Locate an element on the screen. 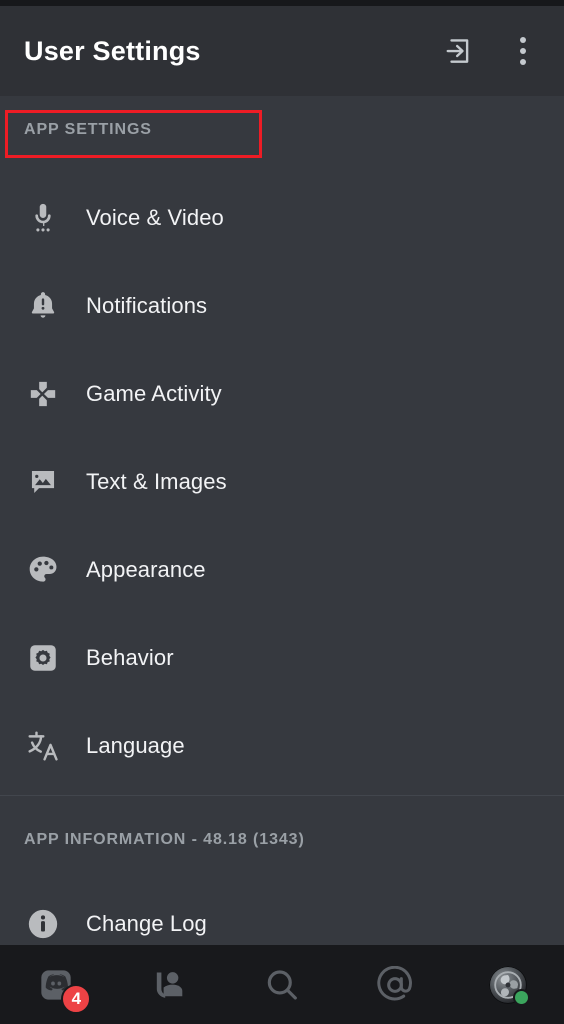 Image resolution: width=564 pixels, height=1024 pixels. gear-square-icon is located at coordinates (43, 658).